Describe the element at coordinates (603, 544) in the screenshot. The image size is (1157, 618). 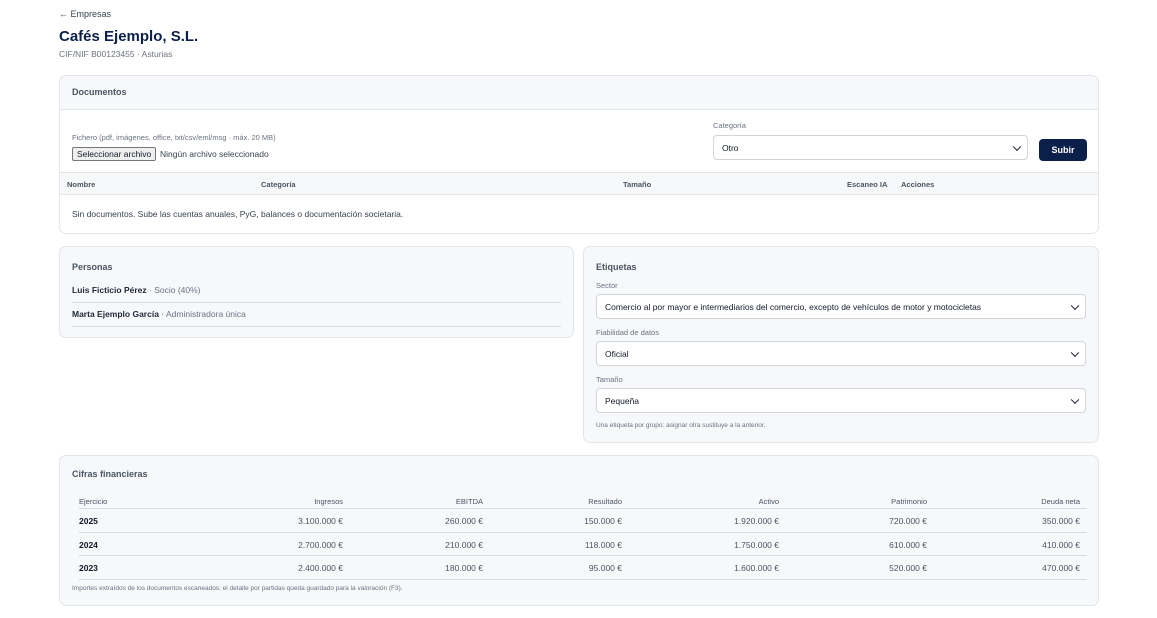
I see `cell-resultado: 118.000 €` at that location.